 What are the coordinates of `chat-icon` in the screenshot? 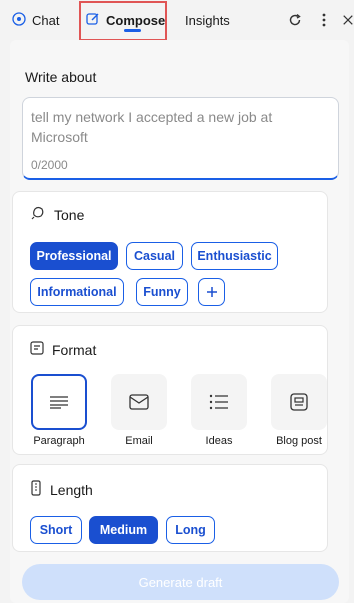 It's located at (19, 20).